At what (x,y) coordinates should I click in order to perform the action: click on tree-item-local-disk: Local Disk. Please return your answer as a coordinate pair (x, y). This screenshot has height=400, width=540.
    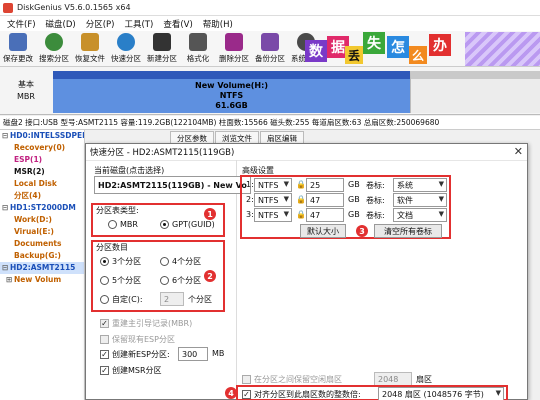
    Looking at the image, I should click on (42, 184).